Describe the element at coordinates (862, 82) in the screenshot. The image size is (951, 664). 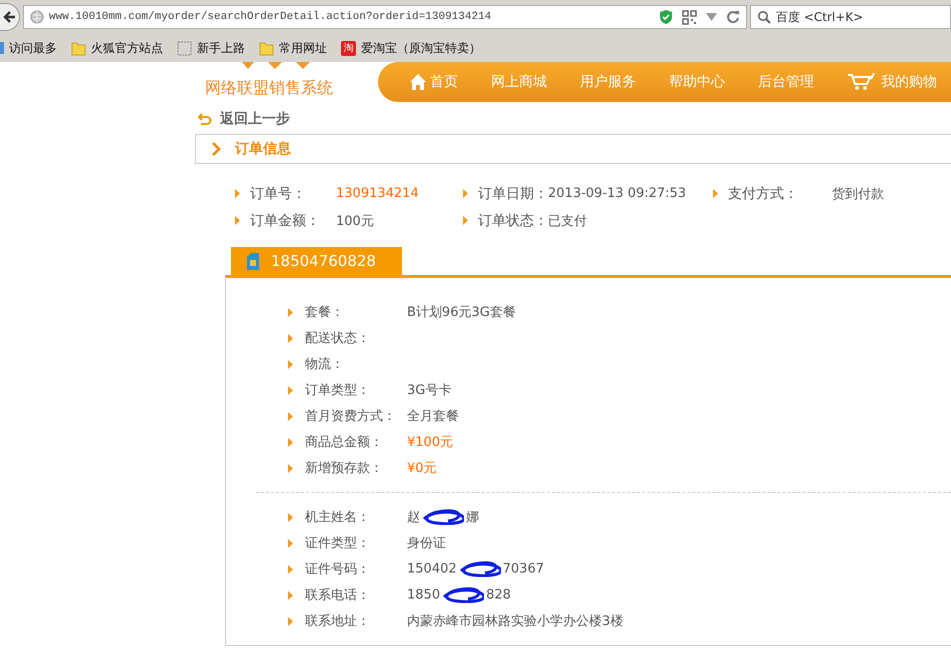
I see `cart-icon` at that location.